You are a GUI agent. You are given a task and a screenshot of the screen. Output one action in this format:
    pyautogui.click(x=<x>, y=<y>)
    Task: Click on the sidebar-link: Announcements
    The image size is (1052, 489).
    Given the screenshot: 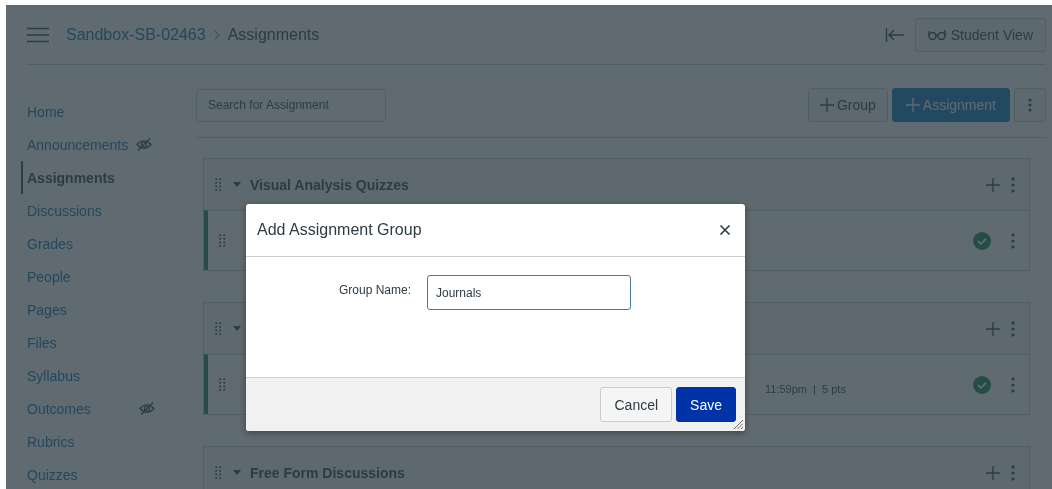 What is the action you would take?
    pyautogui.click(x=78, y=144)
    